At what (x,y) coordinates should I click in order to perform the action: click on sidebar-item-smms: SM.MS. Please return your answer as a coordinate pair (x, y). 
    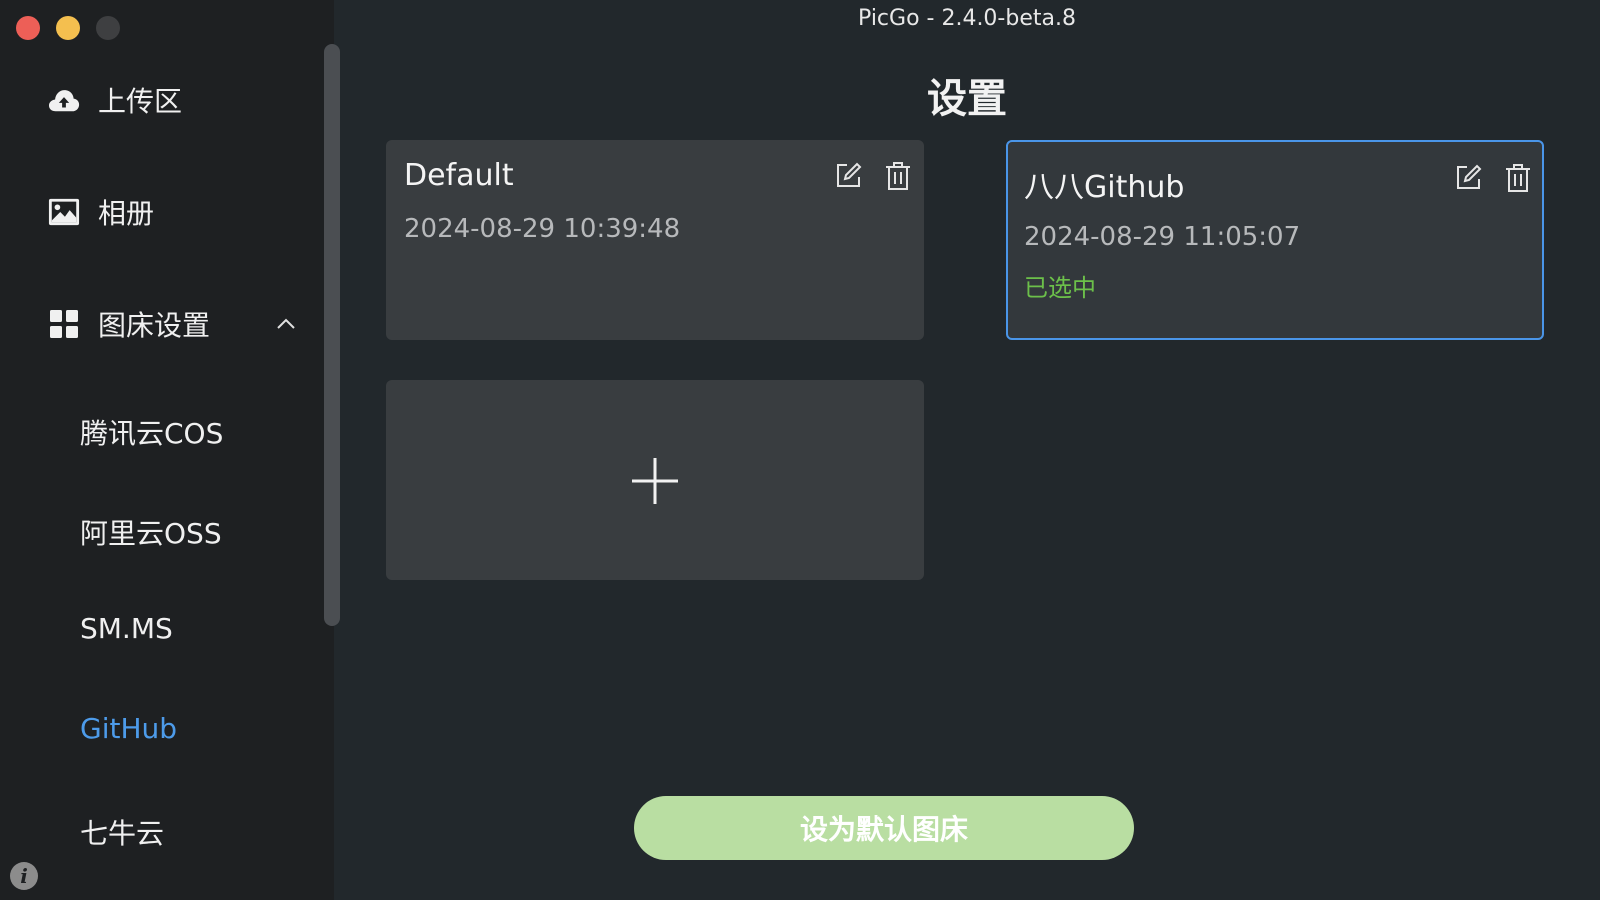
    Looking at the image, I should click on (126, 628).